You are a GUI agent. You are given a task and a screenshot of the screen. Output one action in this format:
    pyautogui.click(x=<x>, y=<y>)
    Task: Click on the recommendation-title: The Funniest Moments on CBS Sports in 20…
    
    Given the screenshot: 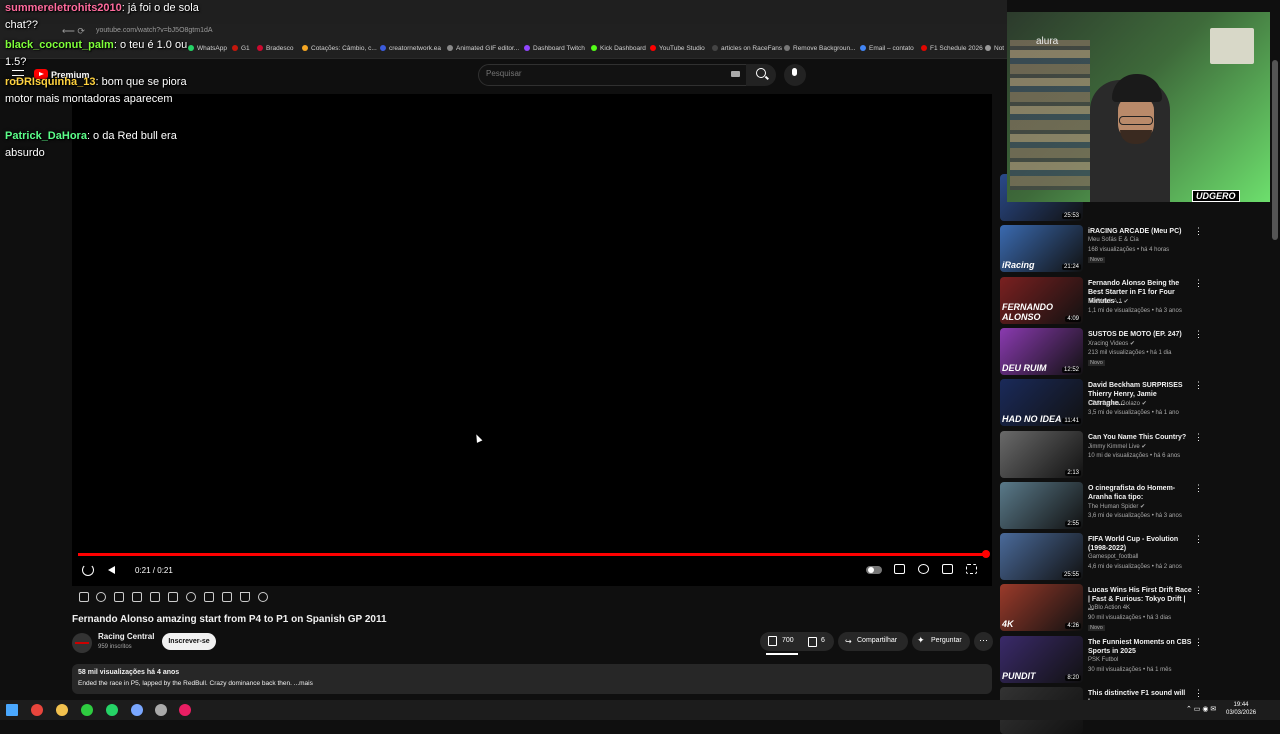 What is the action you would take?
    pyautogui.click(x=1140, y=647)
    